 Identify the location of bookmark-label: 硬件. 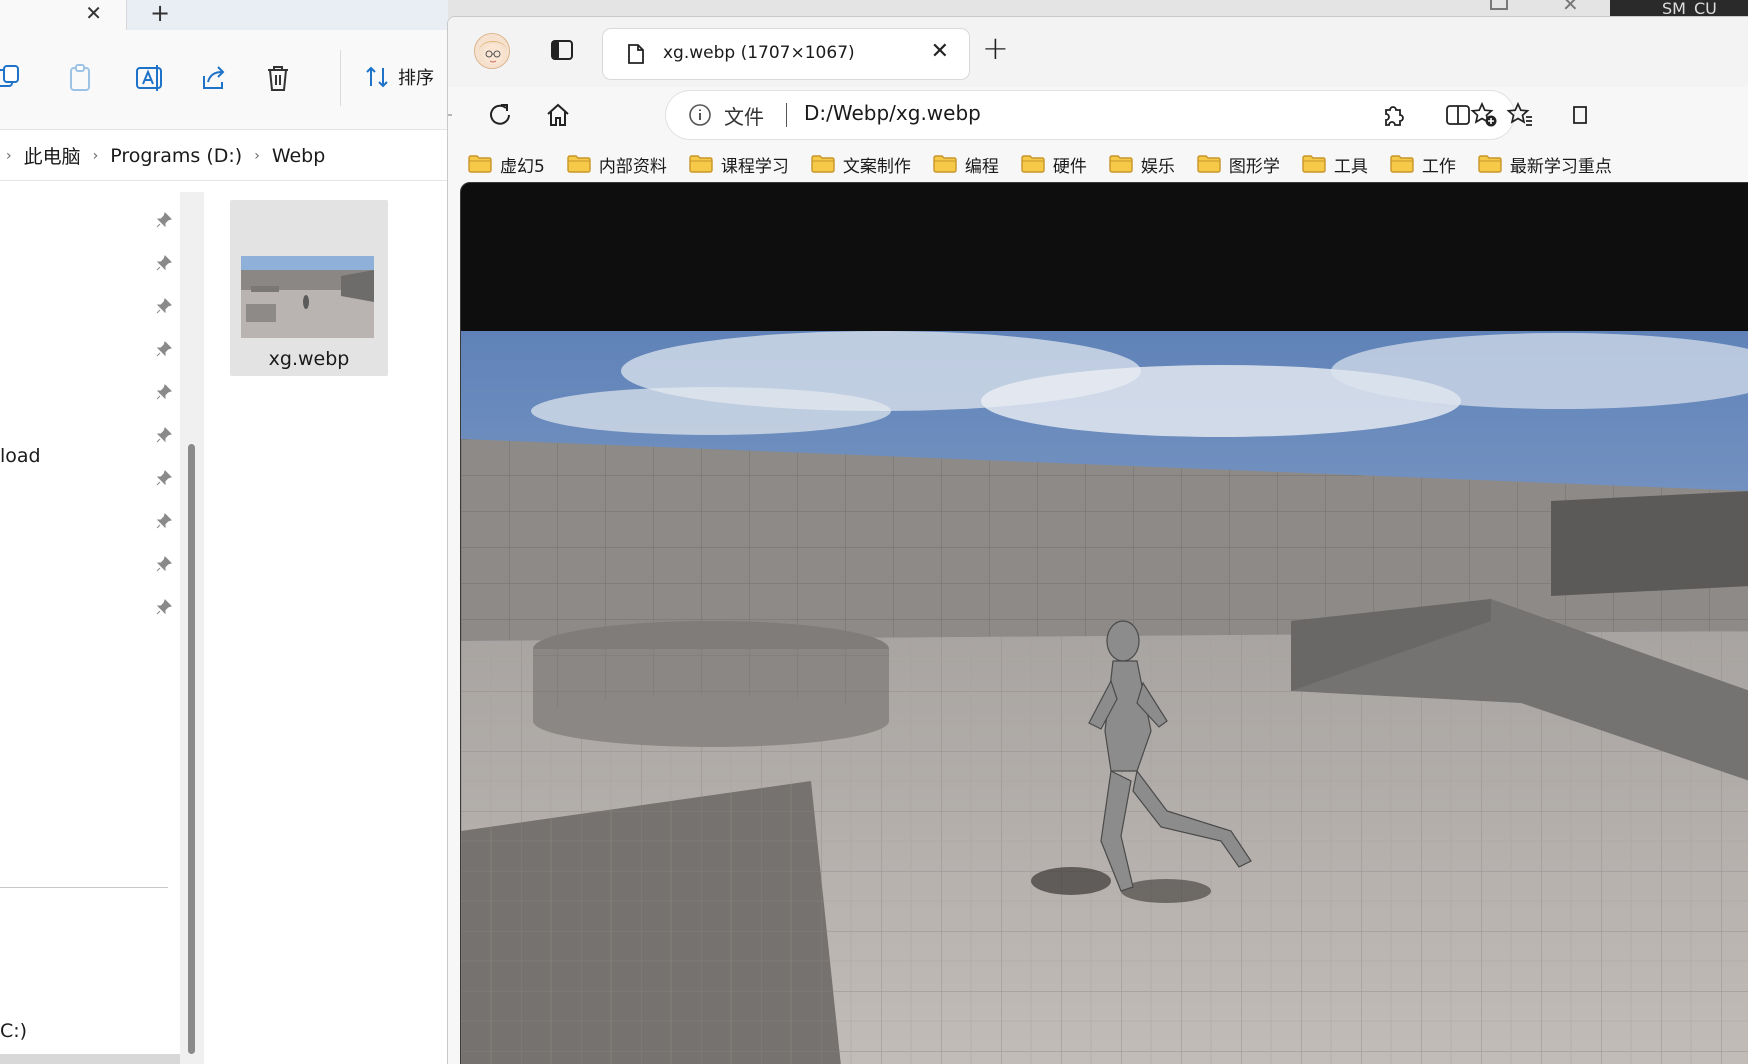
(1069, 166).